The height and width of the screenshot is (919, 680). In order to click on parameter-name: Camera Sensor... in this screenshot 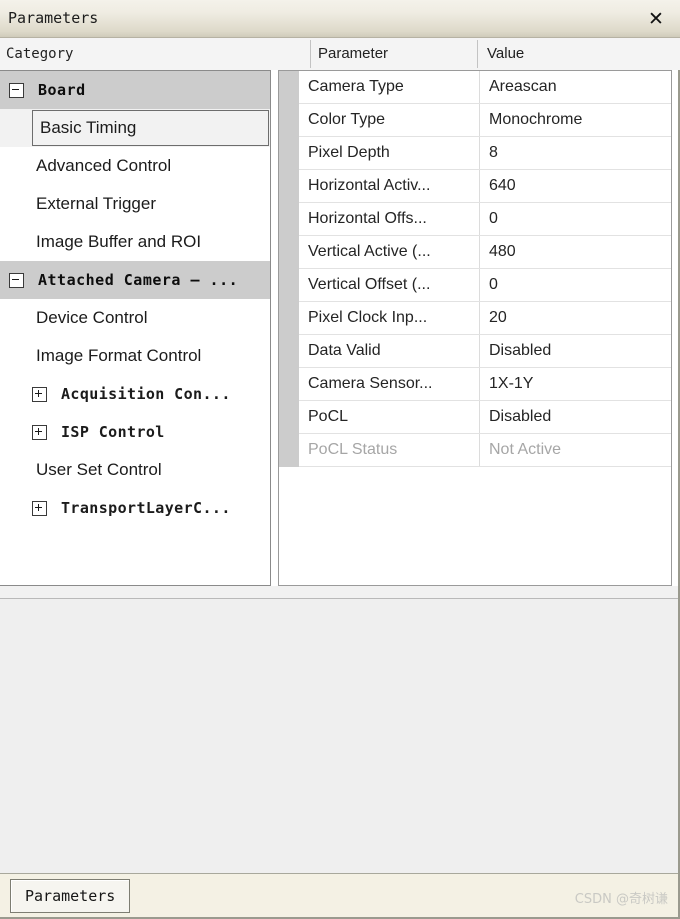, I will do `click(370, 383)`.